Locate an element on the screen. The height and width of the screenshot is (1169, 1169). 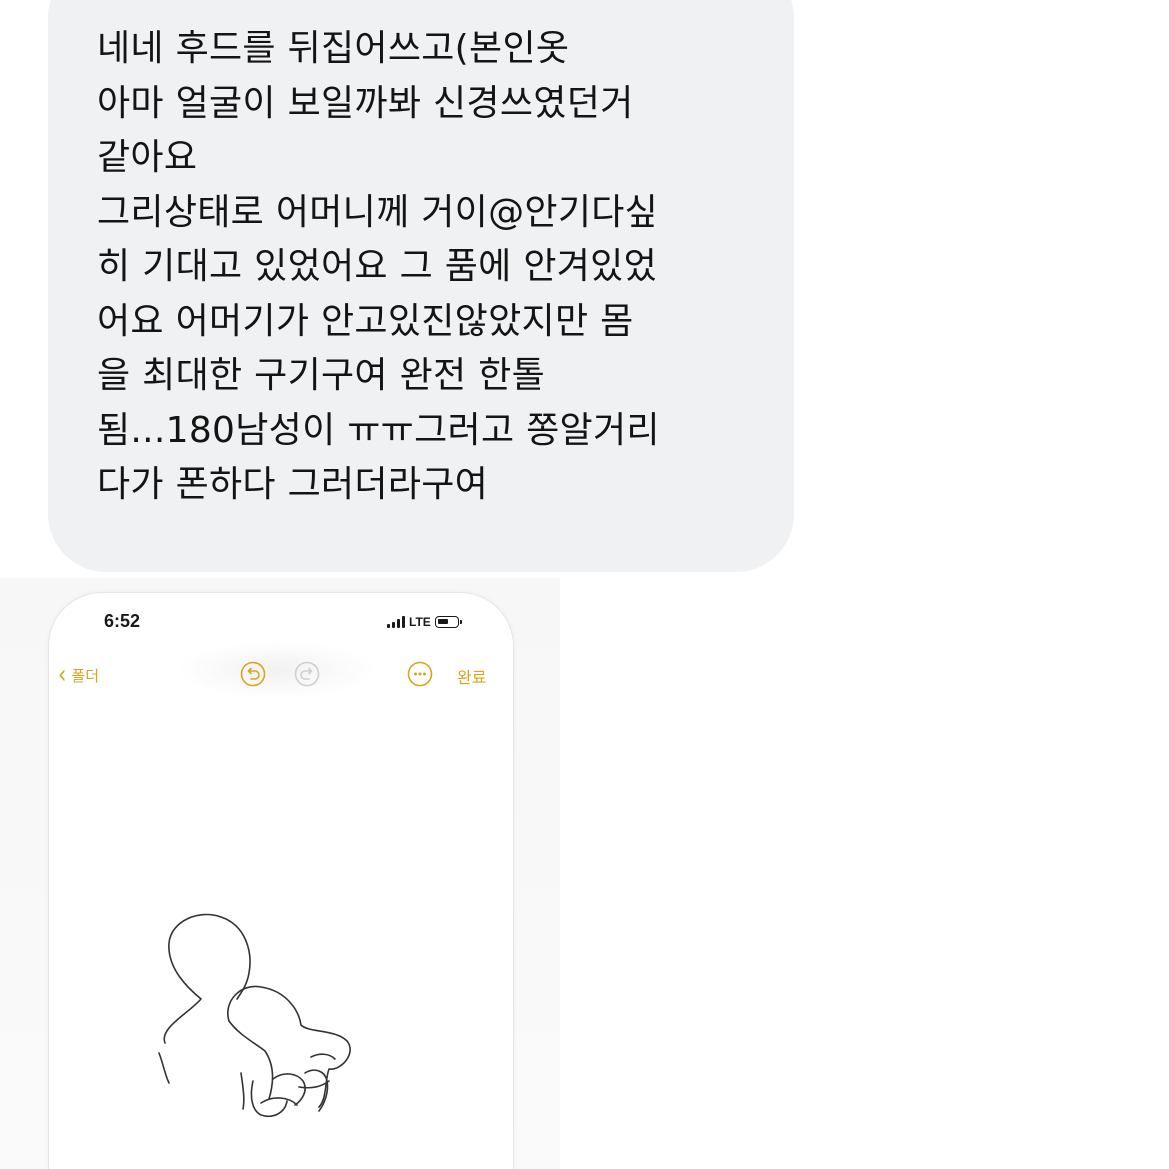
notes-toolbar: ‹ 폴더 완료 is located at coordinates (281, 675).